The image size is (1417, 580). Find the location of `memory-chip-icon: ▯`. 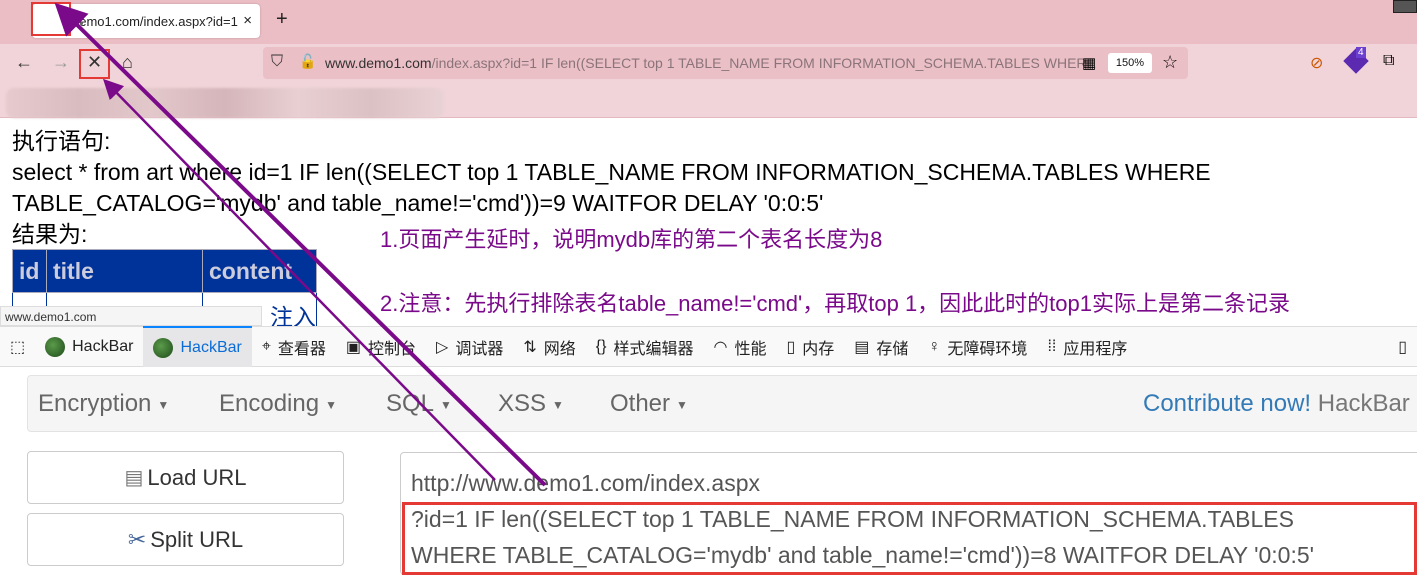

memory-chip-icon: ▯ is located at coordinates (791, 347).